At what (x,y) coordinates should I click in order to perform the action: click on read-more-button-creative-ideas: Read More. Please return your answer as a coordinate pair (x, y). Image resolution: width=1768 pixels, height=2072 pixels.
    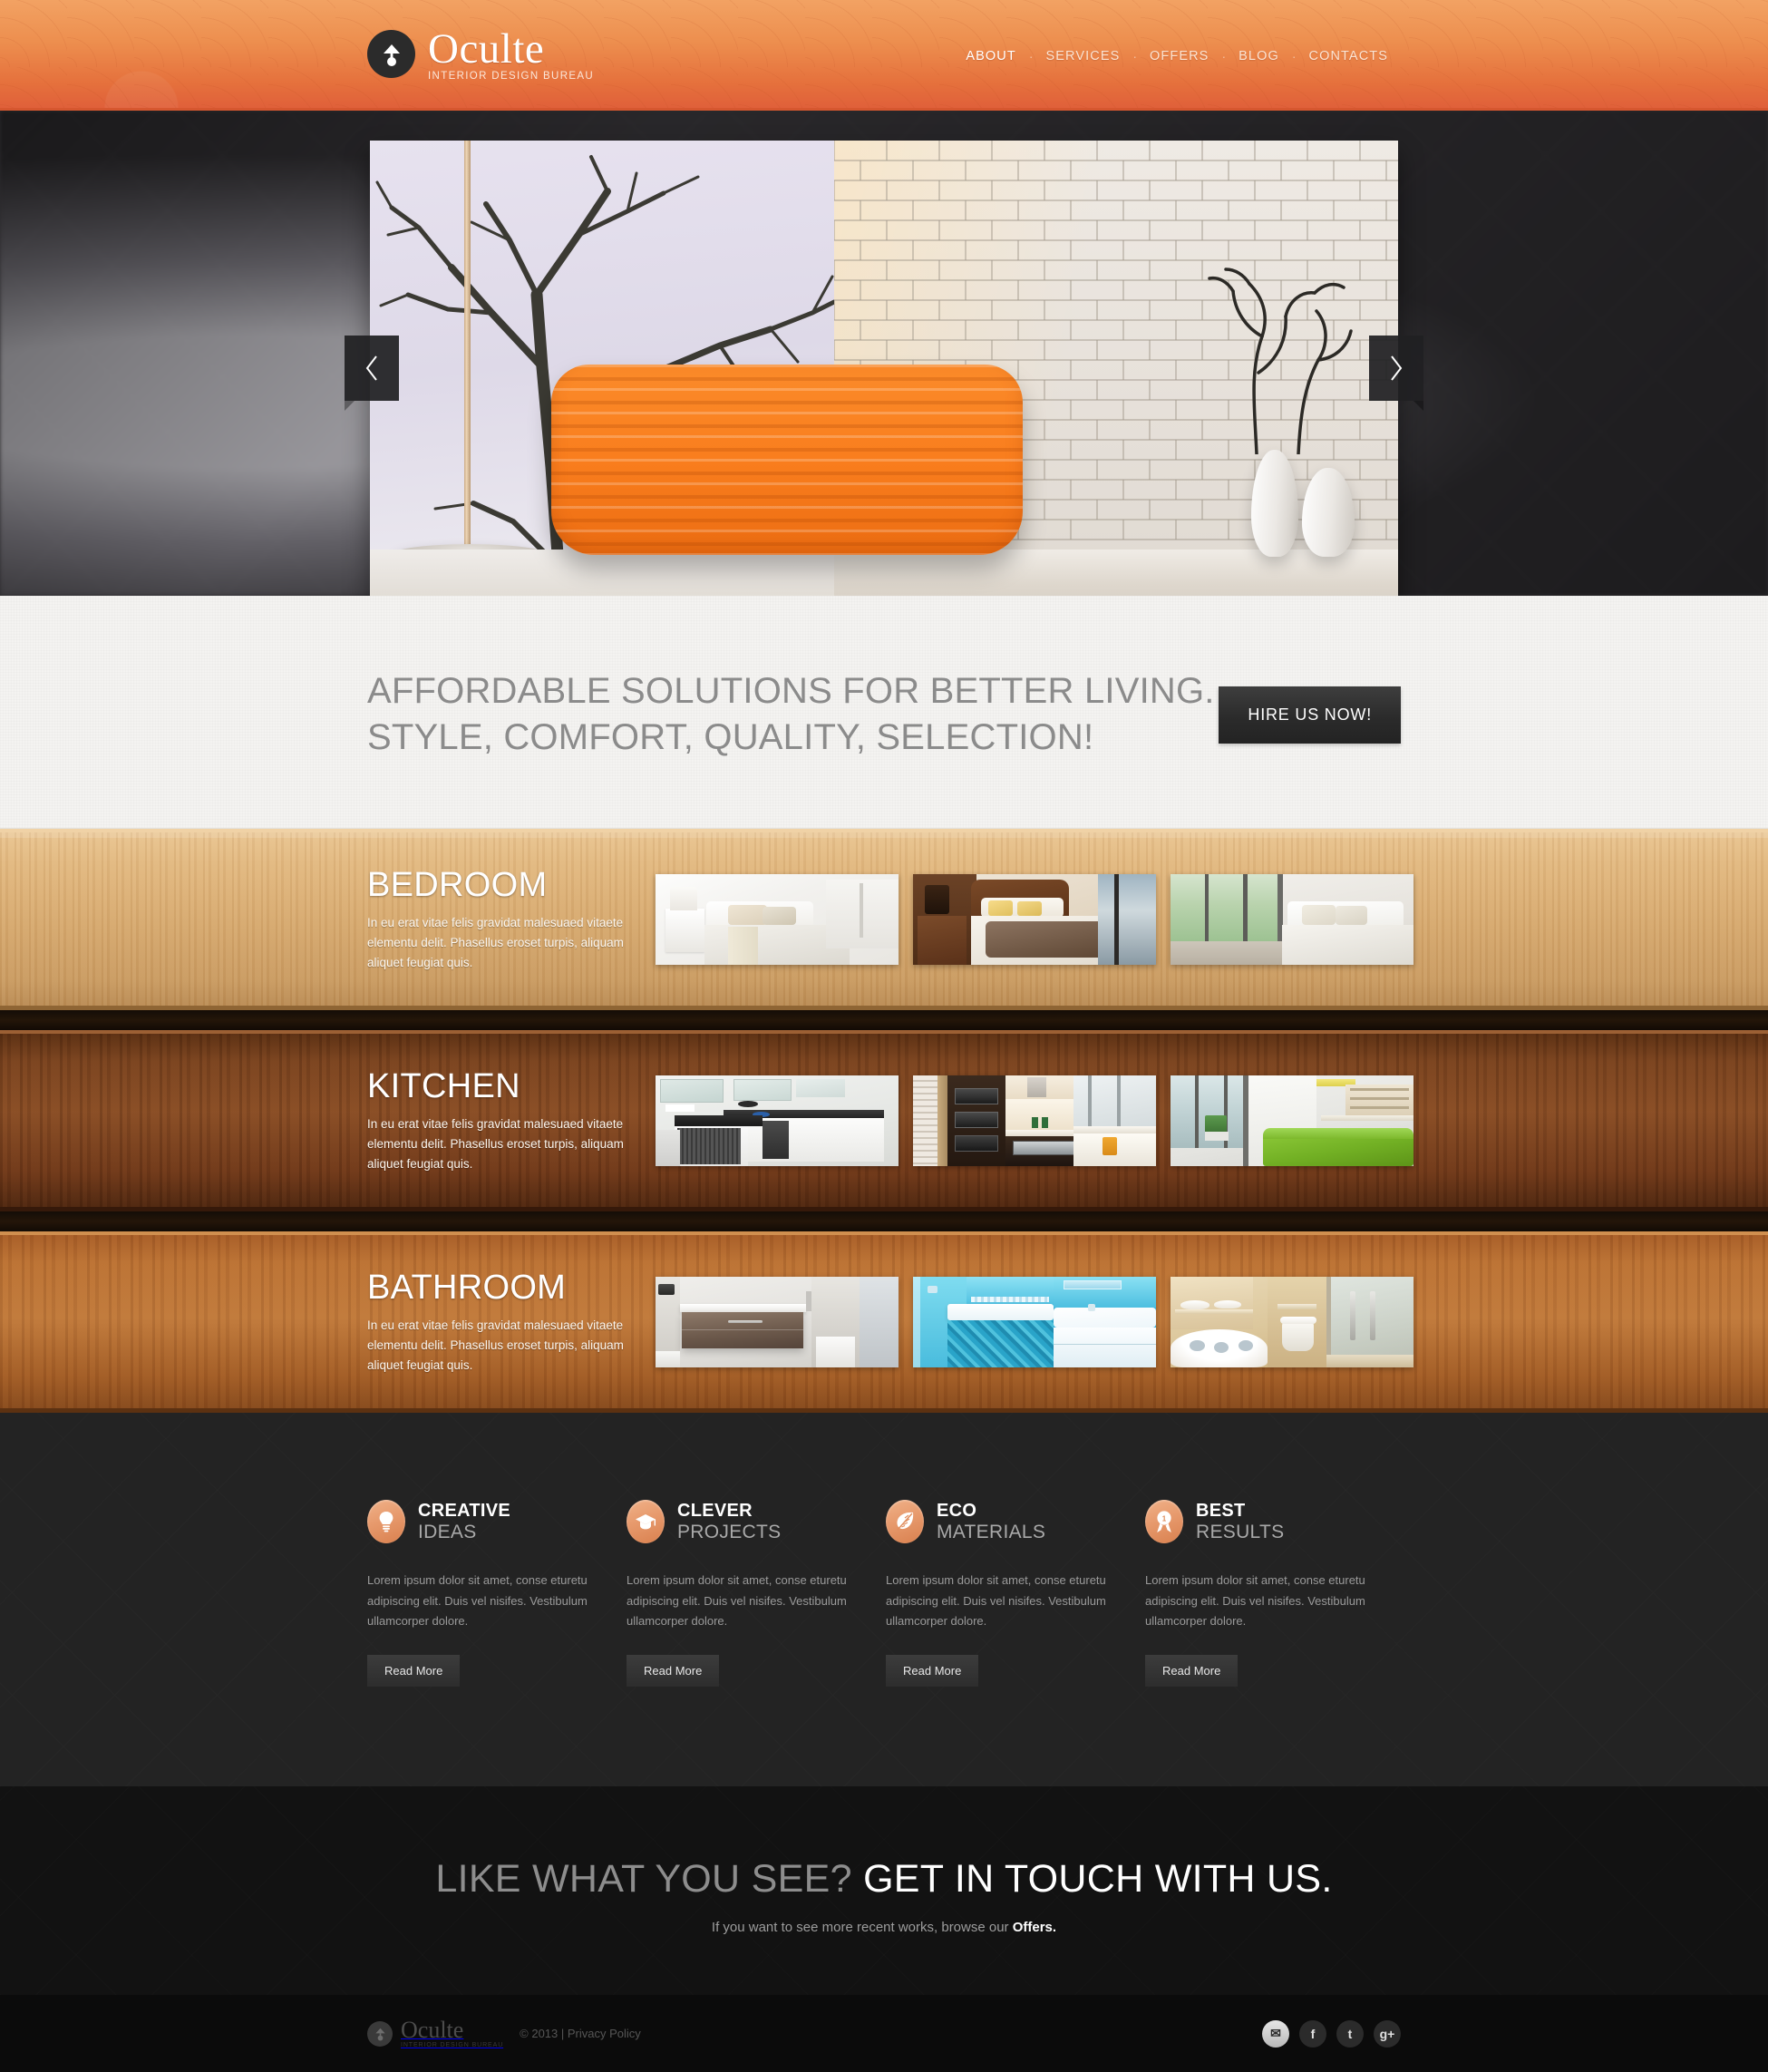
    Looking at the image, I should click on (414, 1671).